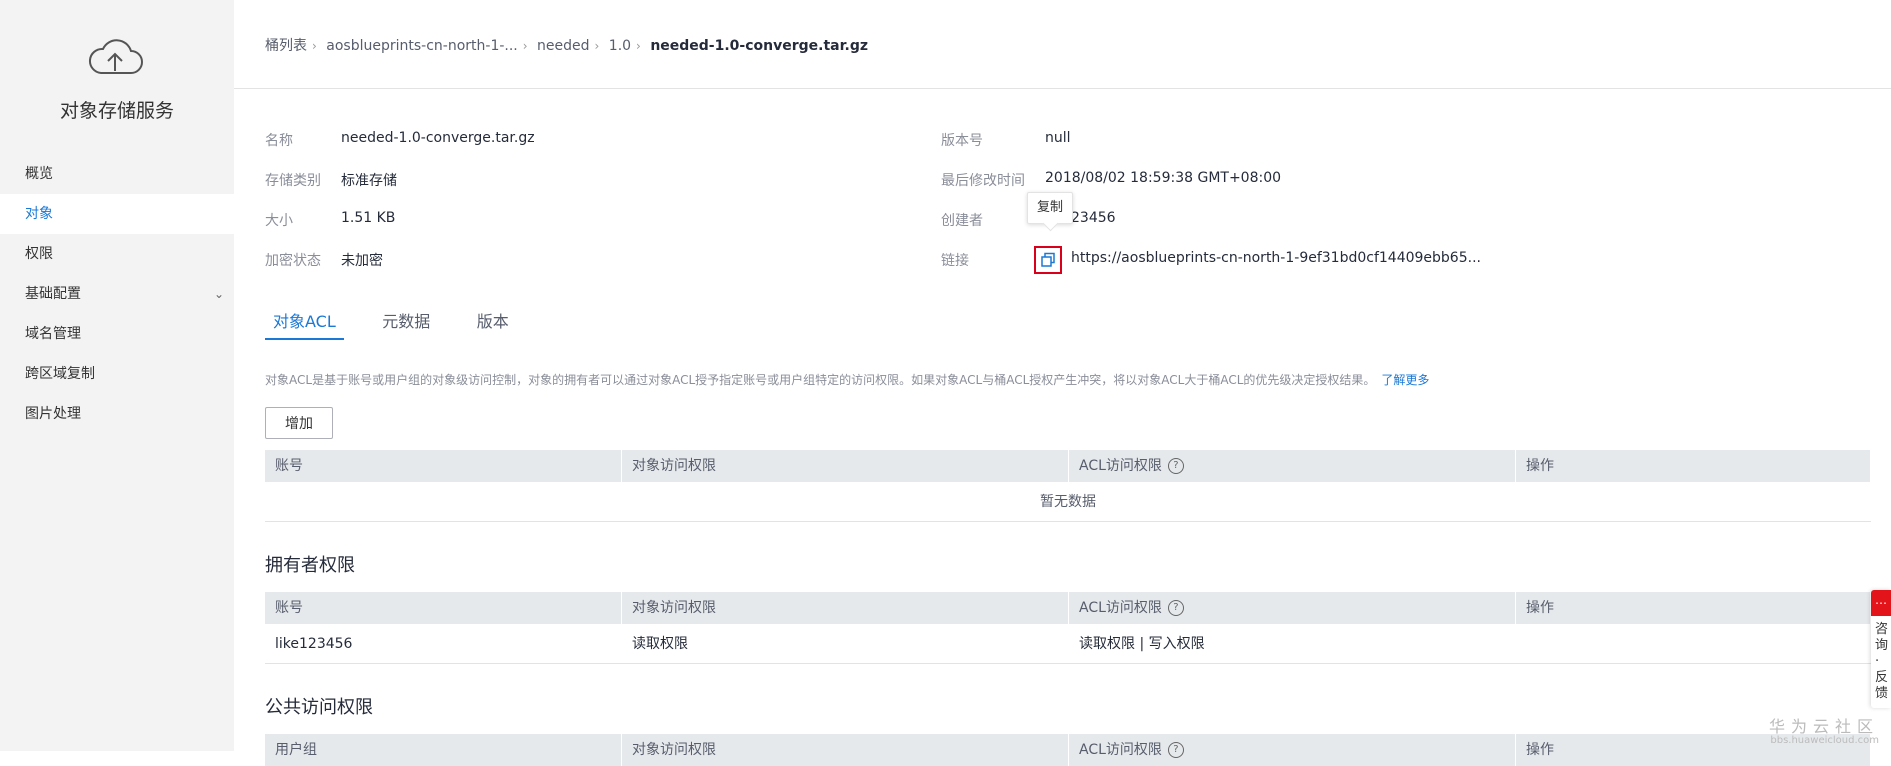 The image size is (1891, 766). What do you see at coordinates (314, 644) in the screenshot?
I see `account-cell: like123456` at bounding box center [314, 644].